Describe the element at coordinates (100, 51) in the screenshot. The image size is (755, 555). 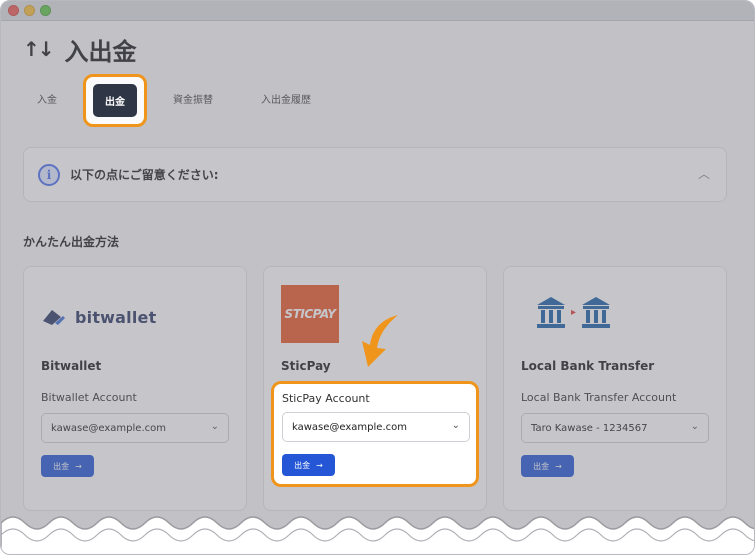
I see `page-title-text: 入出金` at that location.